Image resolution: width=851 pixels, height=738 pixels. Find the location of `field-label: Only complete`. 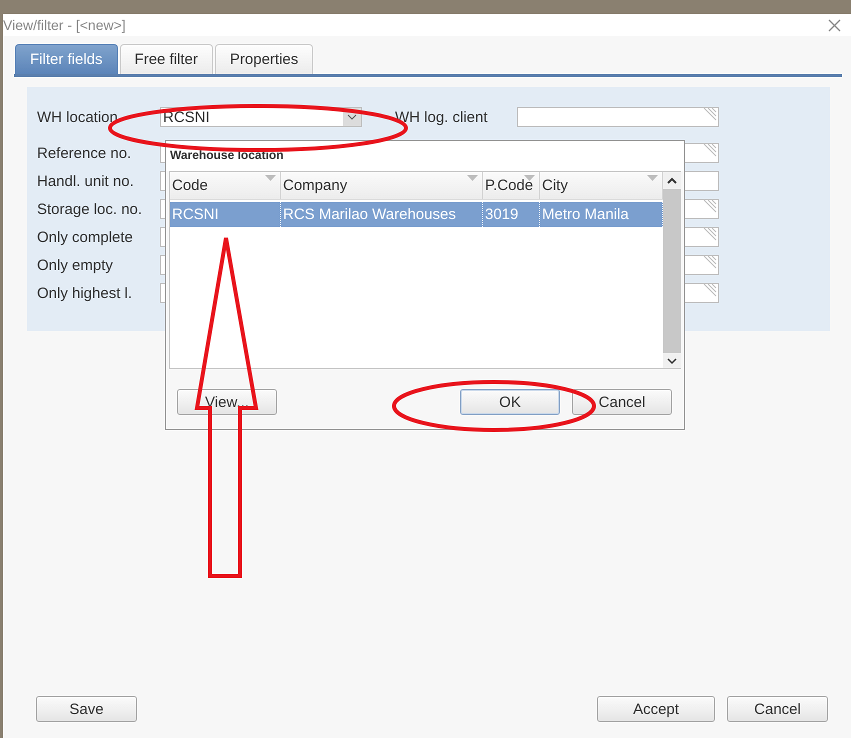

field-label: Only complete is located at coordinates (85, 237).